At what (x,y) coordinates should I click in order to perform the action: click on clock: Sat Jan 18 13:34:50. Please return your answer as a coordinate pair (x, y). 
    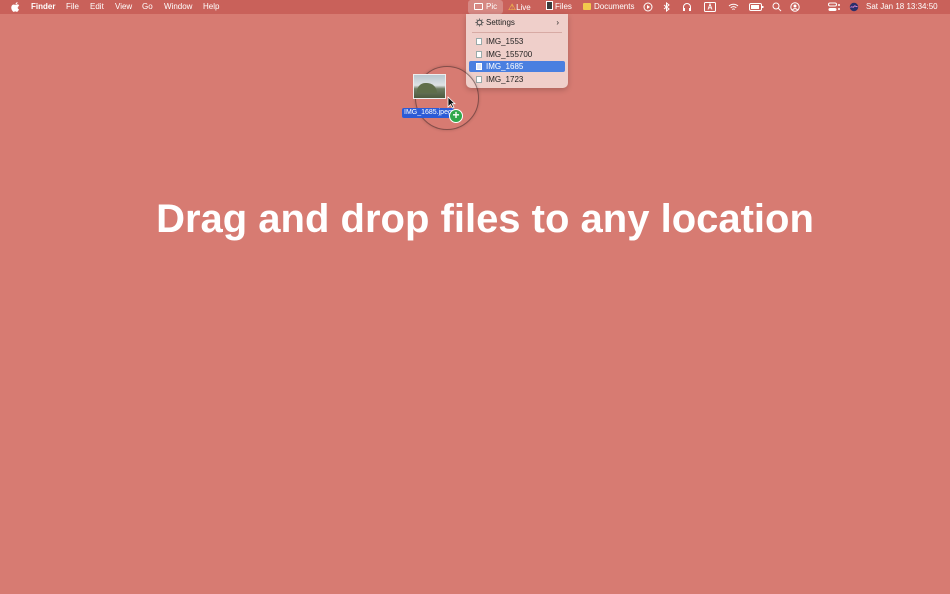
    Looking at the image, I should click on (902, 7).